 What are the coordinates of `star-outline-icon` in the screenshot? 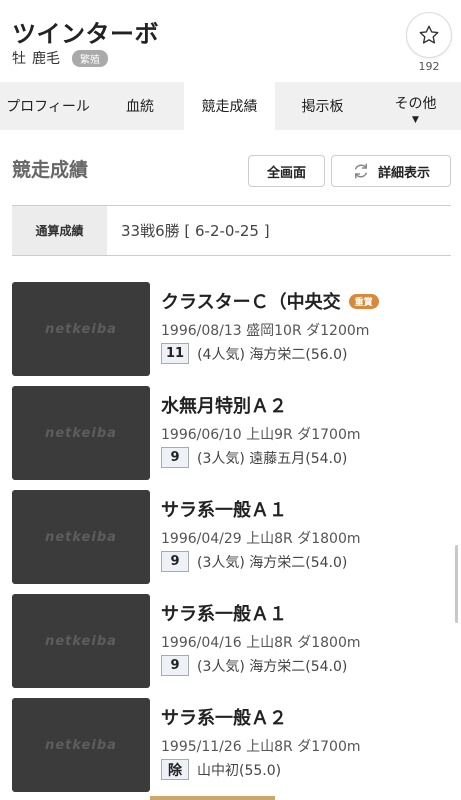 It's located at (429, 34).